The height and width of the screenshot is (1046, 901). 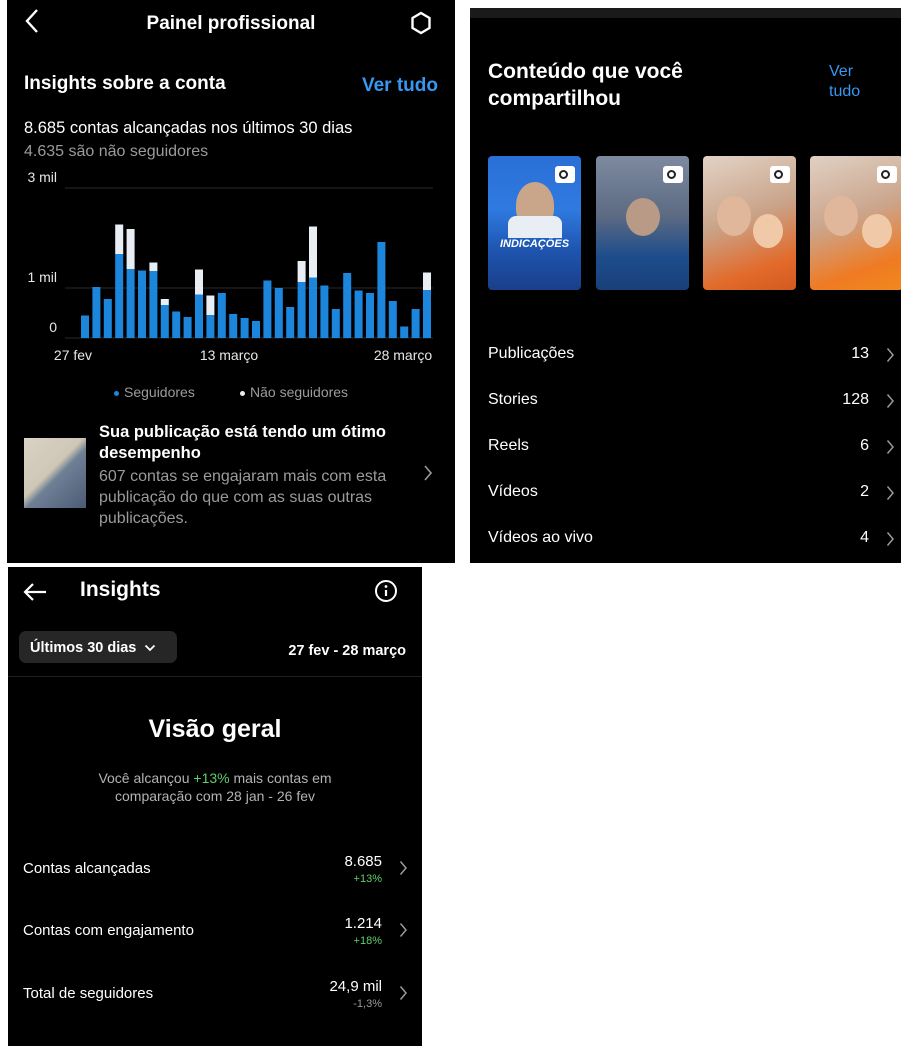 What do you see at coordinates (694, 448) in the screenshot?
I see `content-row-reels: Reels 6` at bounding box center [694, 448].